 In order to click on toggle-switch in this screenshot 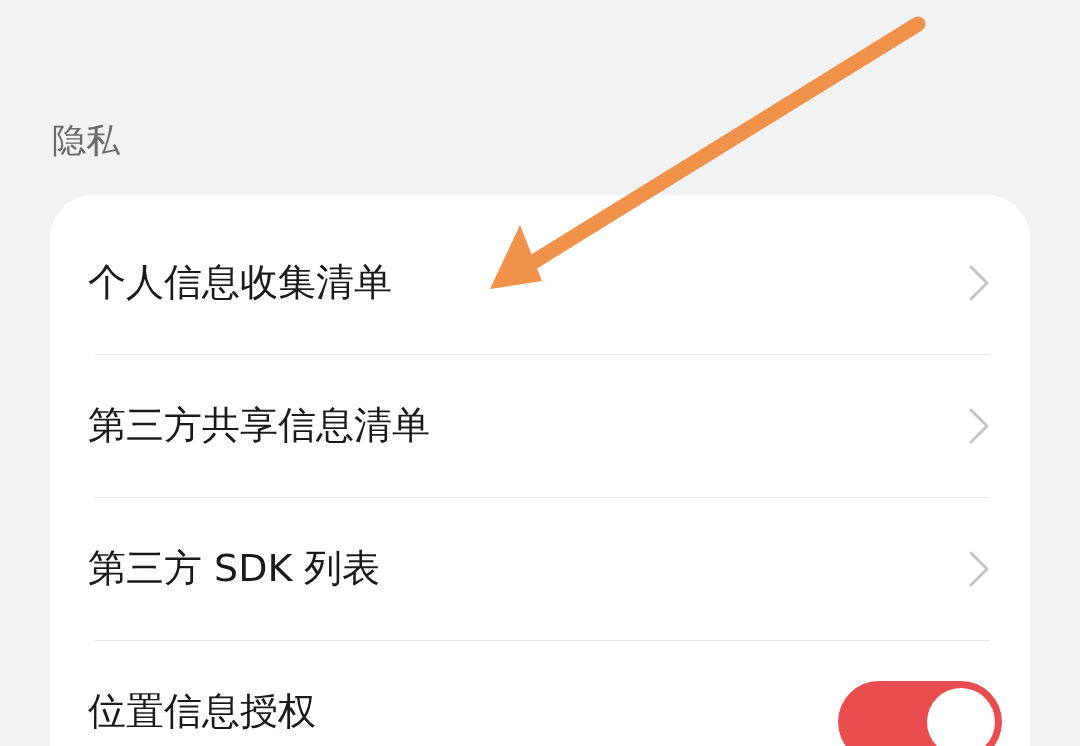, I will do `click(920, 713)`.